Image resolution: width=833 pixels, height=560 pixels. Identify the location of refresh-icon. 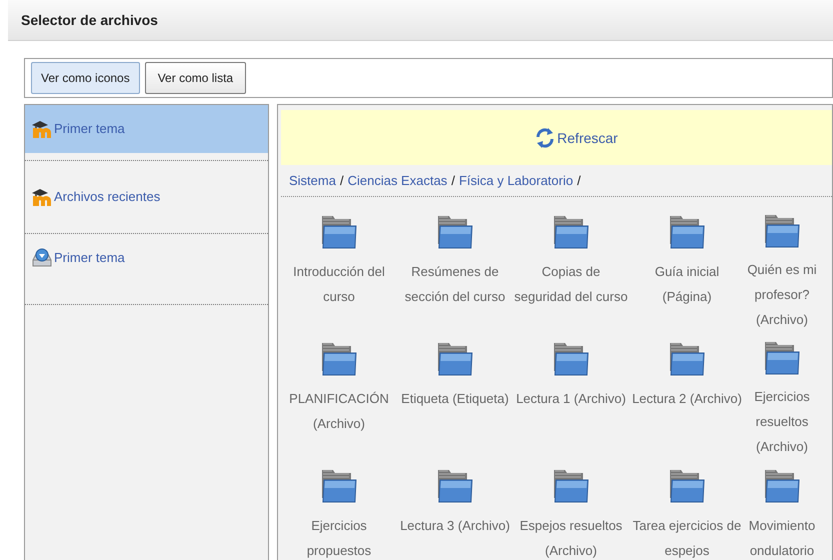
(545, 137).